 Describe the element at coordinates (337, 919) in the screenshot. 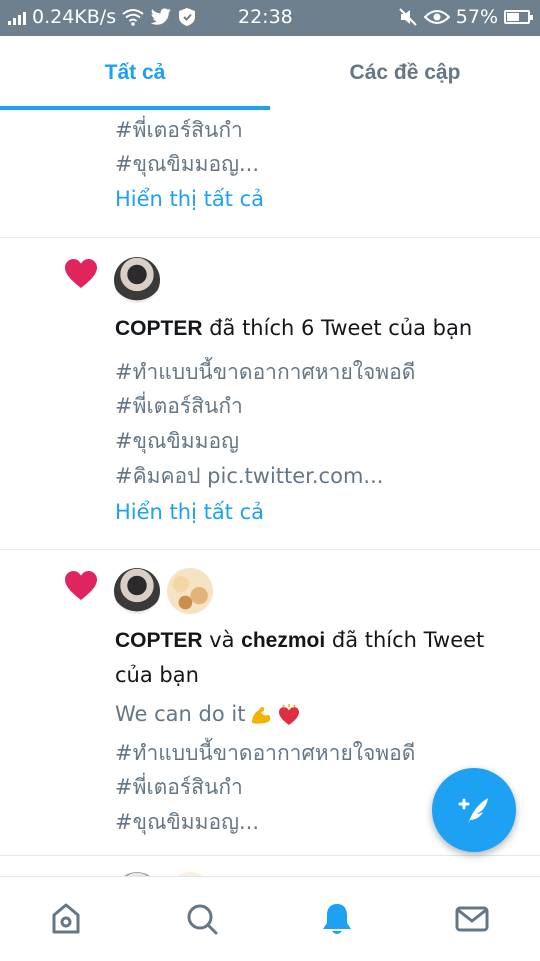

I see `notifications-bell-icon` at that location.